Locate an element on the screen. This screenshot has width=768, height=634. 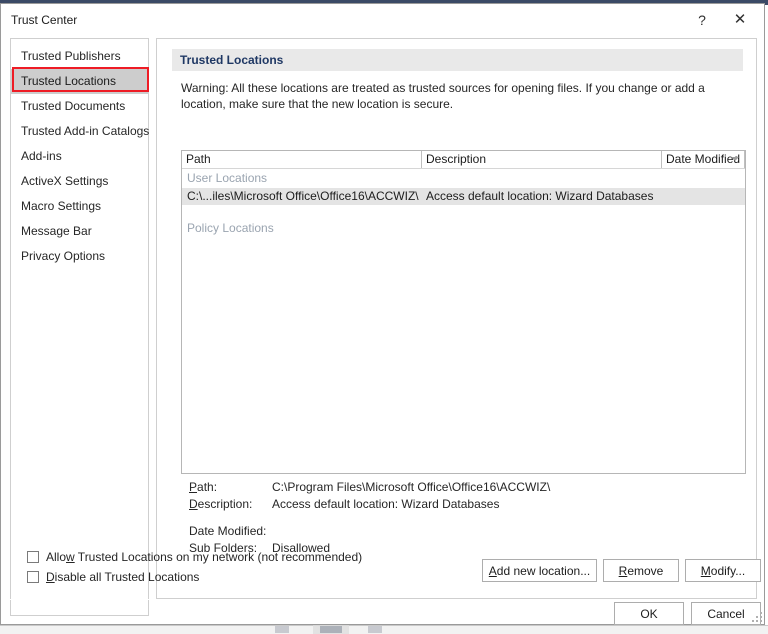
question-mark-icon: ? is located at coordinates (702, 19).